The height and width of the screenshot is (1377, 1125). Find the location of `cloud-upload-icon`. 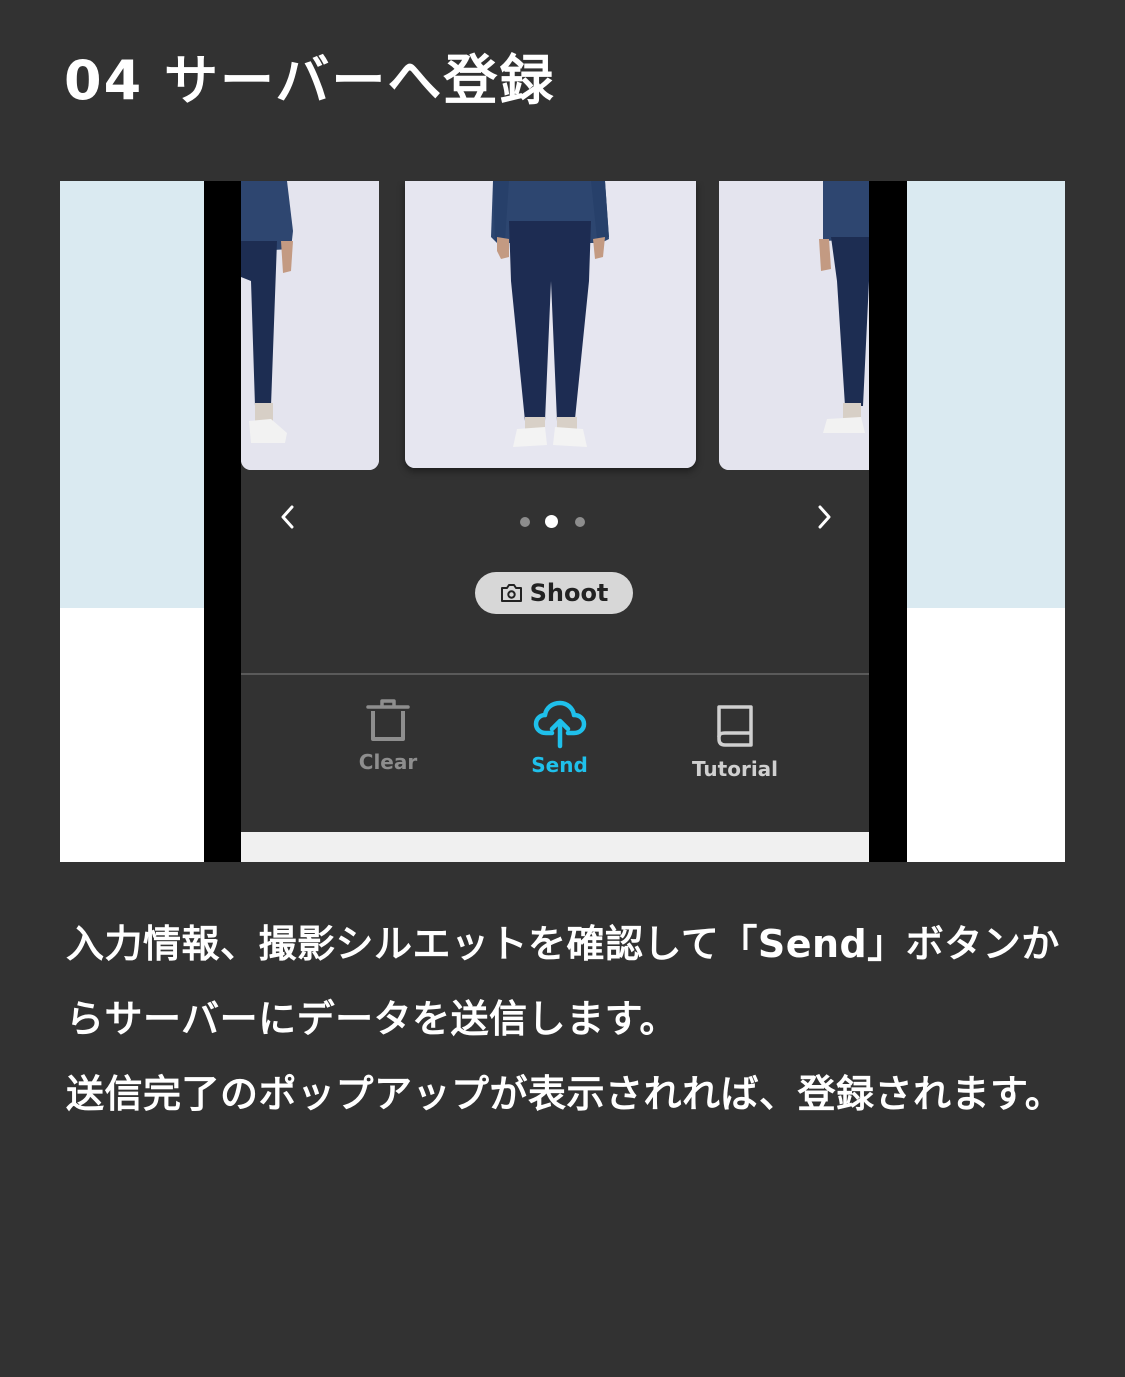

cloud-upload-icon is located at coordinates (559, 724).